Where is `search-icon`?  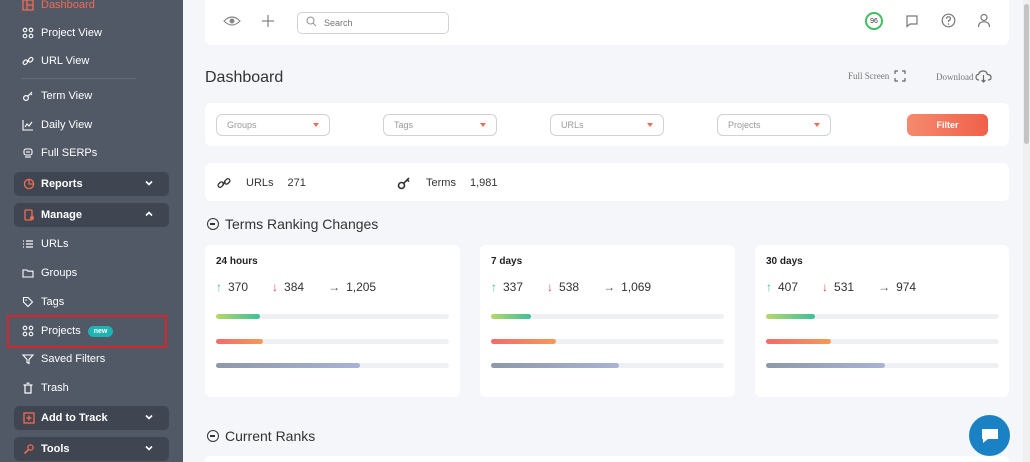 search-icon is located at coordinates (311, 23).